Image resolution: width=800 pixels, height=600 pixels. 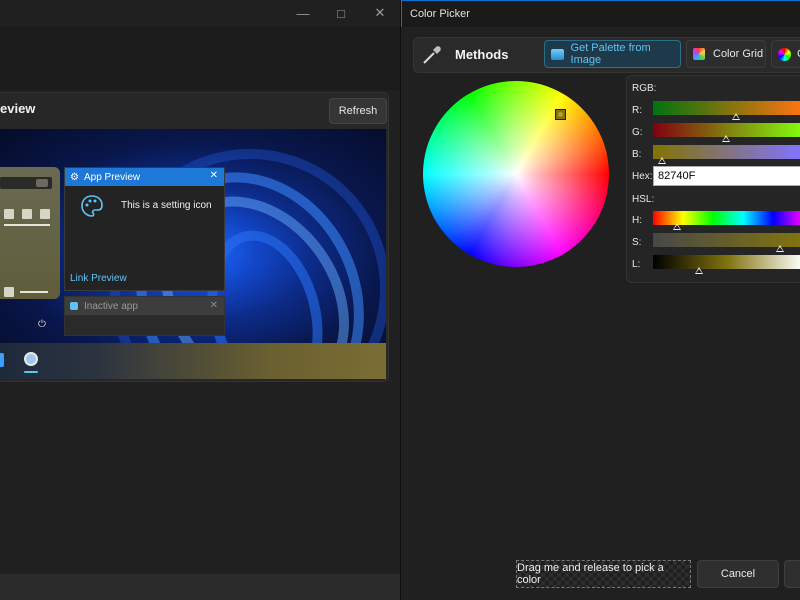 I want to click on s-slider, so click(x=726, y=242).